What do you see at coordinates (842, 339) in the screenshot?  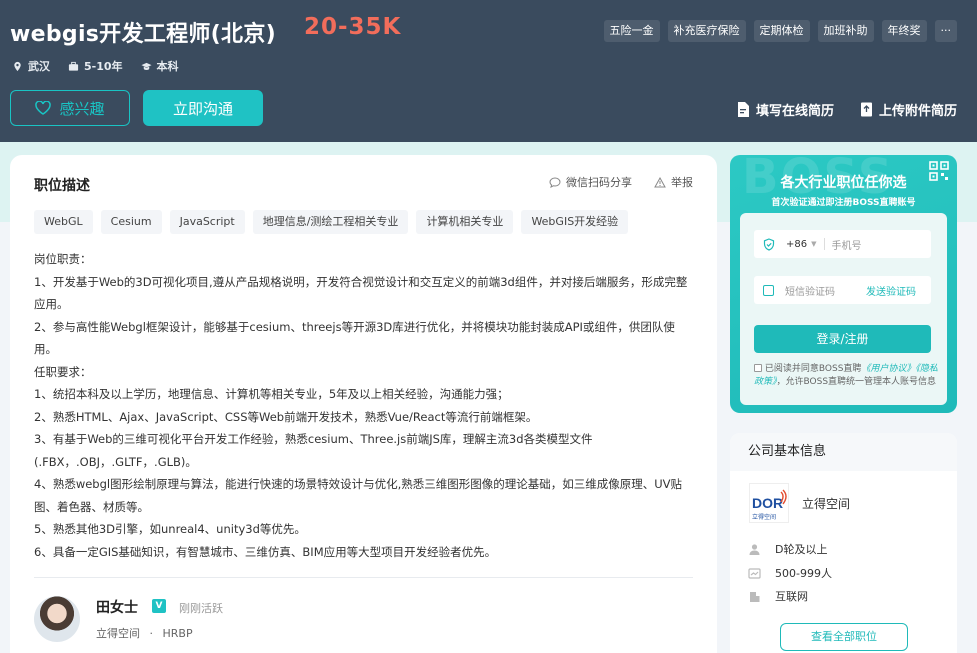 I see `login-register-button: 登录/注册` at bounding box center [842, 339].